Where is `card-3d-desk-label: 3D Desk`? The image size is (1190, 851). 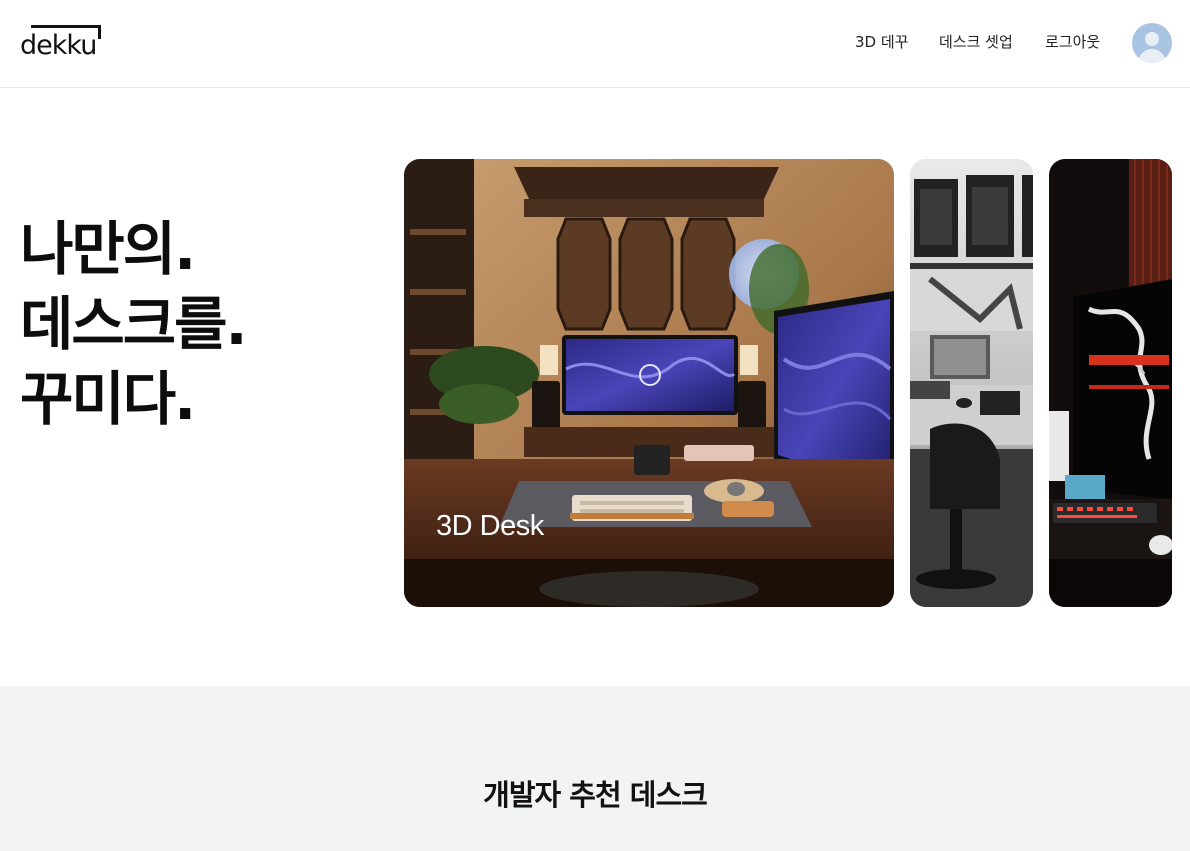
card-3d-desk-label: 3D Desk is located at coordinates (490, 526).